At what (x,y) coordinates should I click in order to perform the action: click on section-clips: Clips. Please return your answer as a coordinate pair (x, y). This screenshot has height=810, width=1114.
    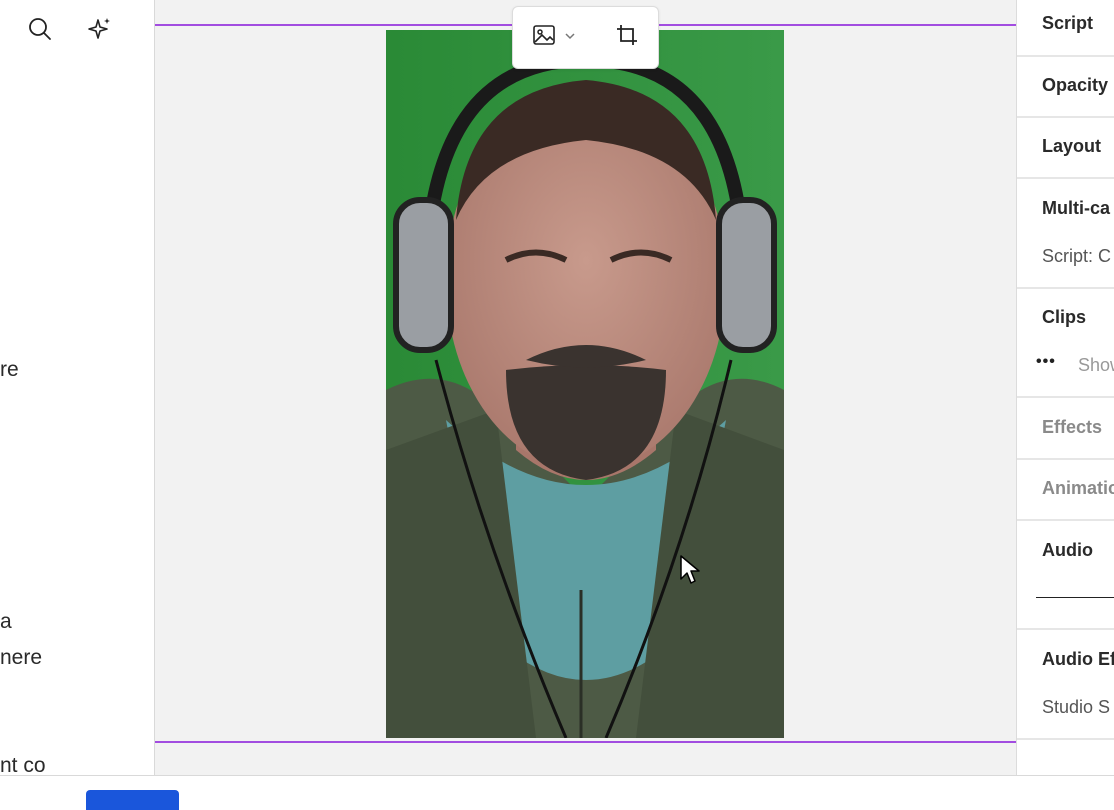
    Looking at the image, I should click on (1064, 317).